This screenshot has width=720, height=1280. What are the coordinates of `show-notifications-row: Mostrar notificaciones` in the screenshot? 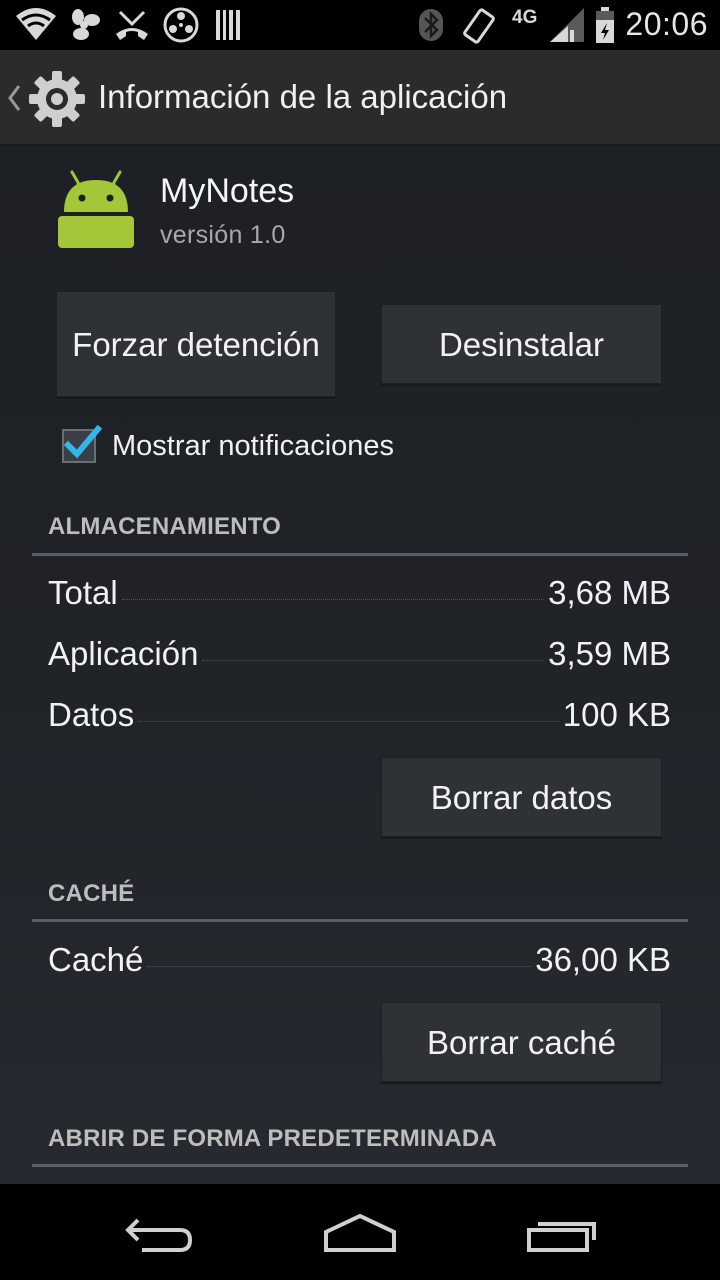 It's located at (228, 445).